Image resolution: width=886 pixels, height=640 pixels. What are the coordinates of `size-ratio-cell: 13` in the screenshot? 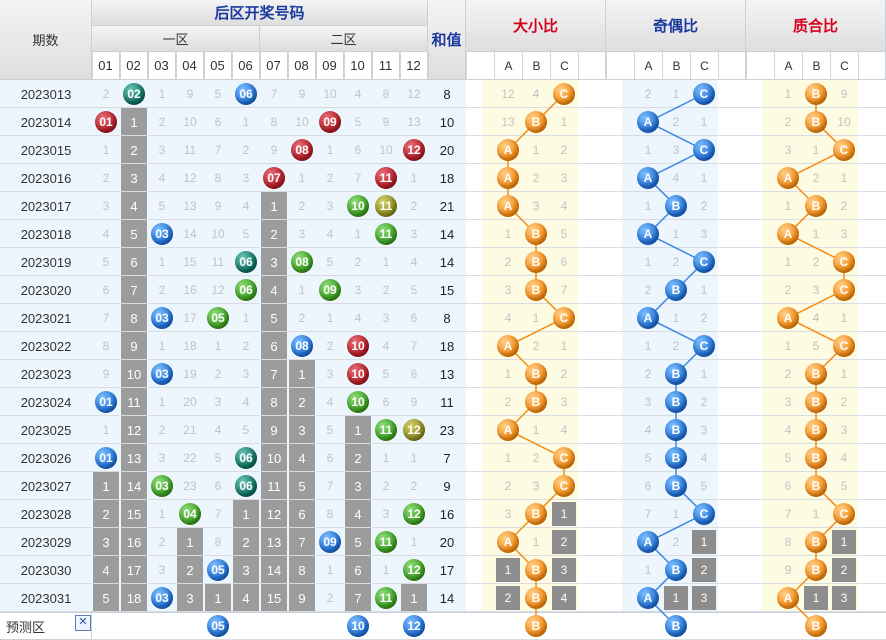 It's located at (508, 122).